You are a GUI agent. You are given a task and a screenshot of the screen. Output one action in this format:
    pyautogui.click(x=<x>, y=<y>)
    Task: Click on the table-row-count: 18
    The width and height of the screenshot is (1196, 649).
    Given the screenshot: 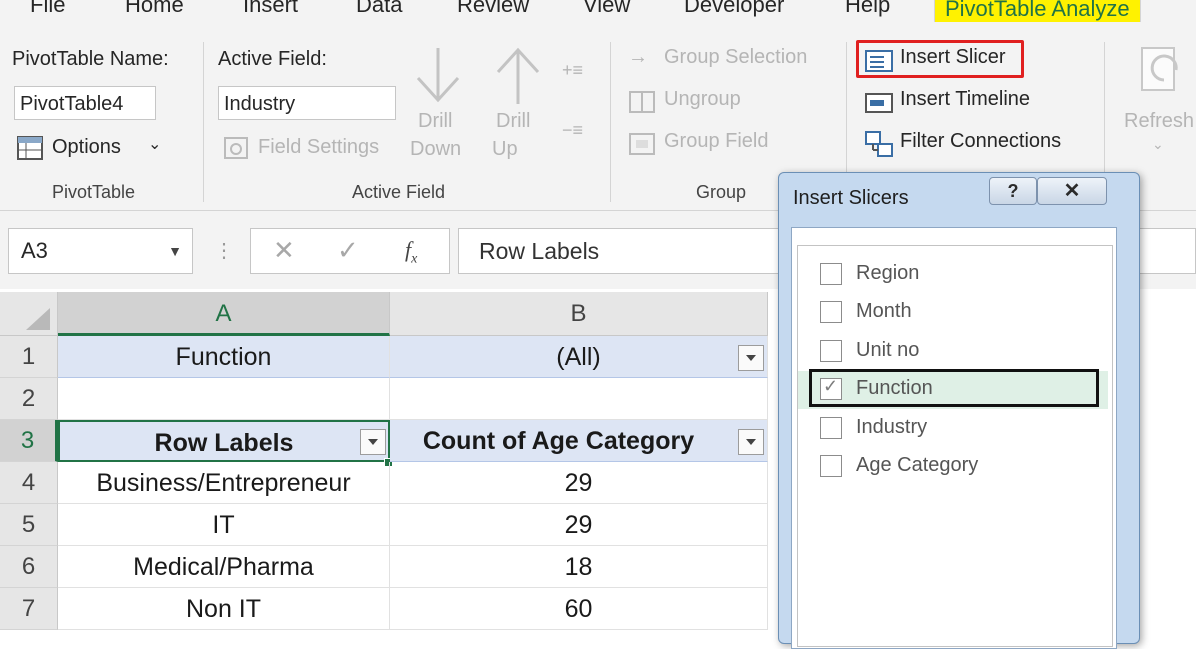 What is the action you would take?
    pyautogui.click(x=579, y=567)
    